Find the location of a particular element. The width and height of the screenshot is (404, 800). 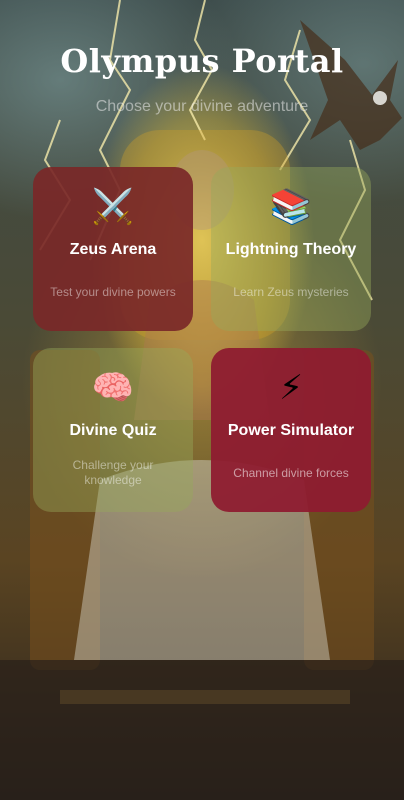

card-divine-quiz: 🧠 Divine Quiz Challenge your knowledge is located at coordinates (113, 430).